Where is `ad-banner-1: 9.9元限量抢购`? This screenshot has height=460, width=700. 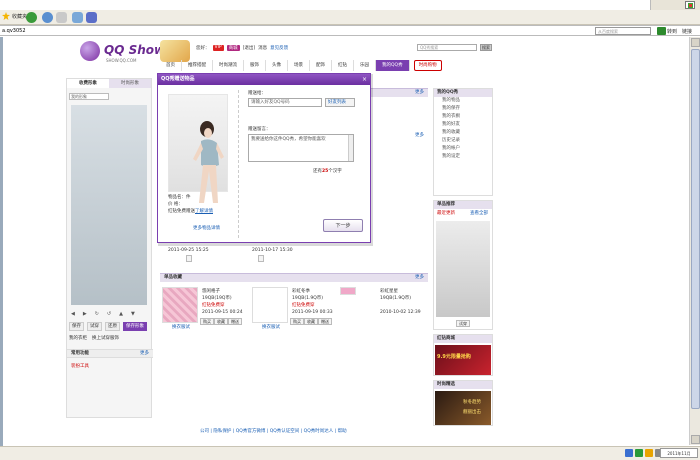
ad-banner-1: 9.9元限量抢购 is located at coordinates (463, 360).